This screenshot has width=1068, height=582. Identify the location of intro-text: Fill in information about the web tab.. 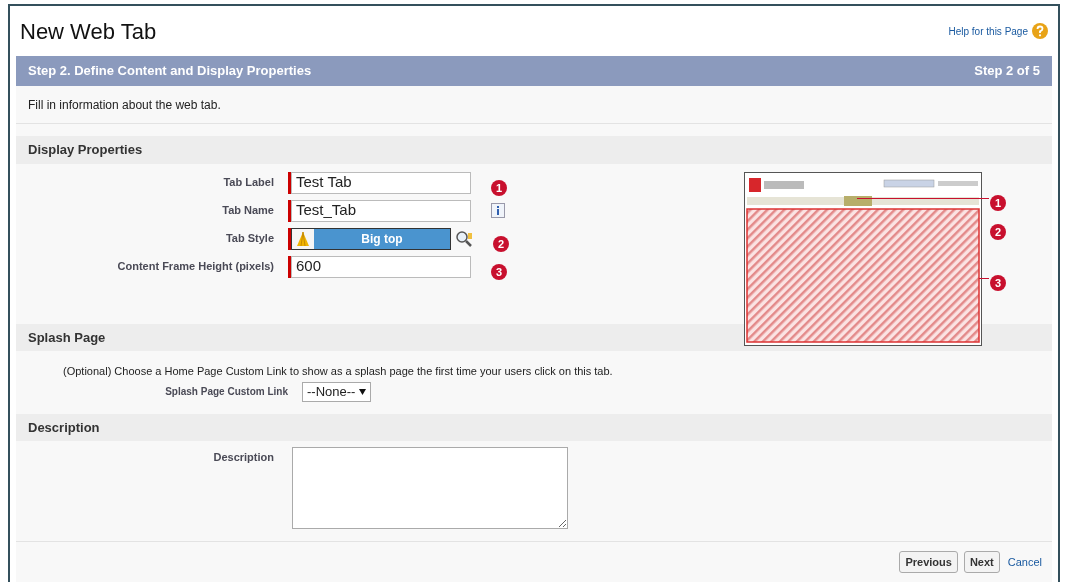
(124, 105).